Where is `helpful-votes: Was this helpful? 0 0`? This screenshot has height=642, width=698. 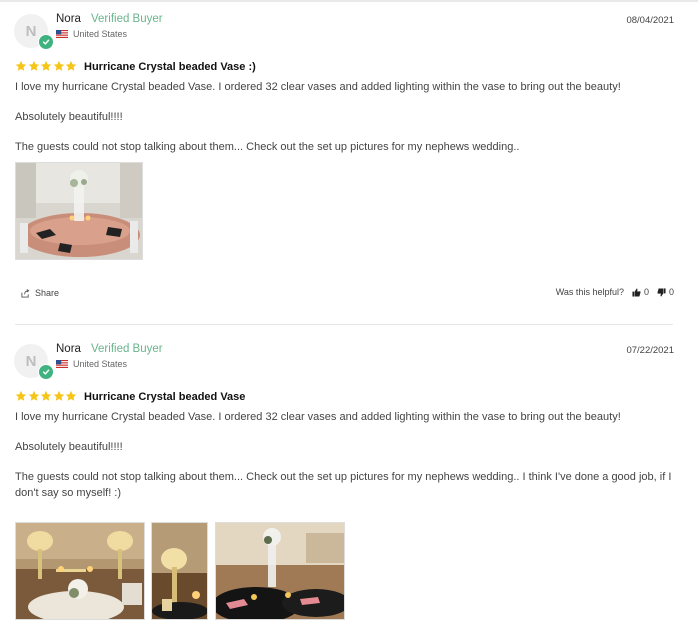 helpful-votes: Was this helpful? 0 0 is located at coordinates (615, 292).